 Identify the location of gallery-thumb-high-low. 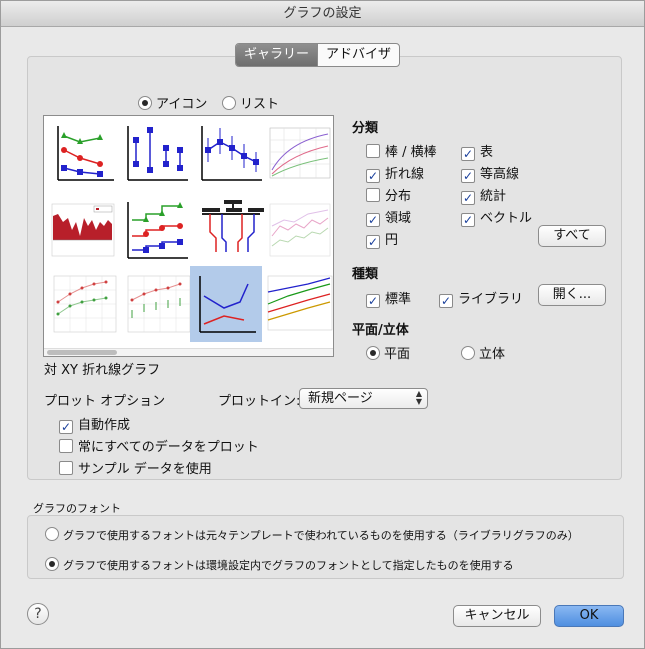
(158, 156).